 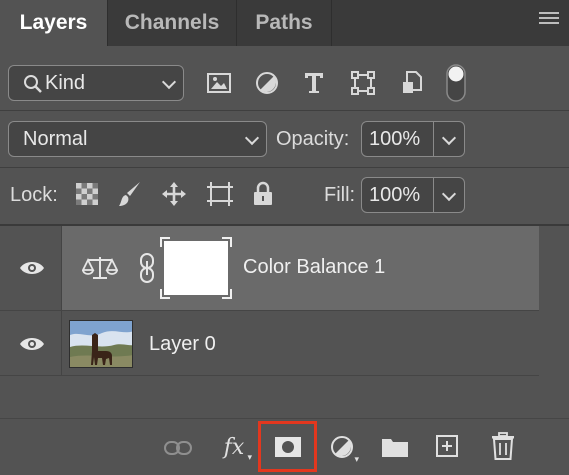 I want to click on smart-object-filter-icon, so click(x=412, y=83).